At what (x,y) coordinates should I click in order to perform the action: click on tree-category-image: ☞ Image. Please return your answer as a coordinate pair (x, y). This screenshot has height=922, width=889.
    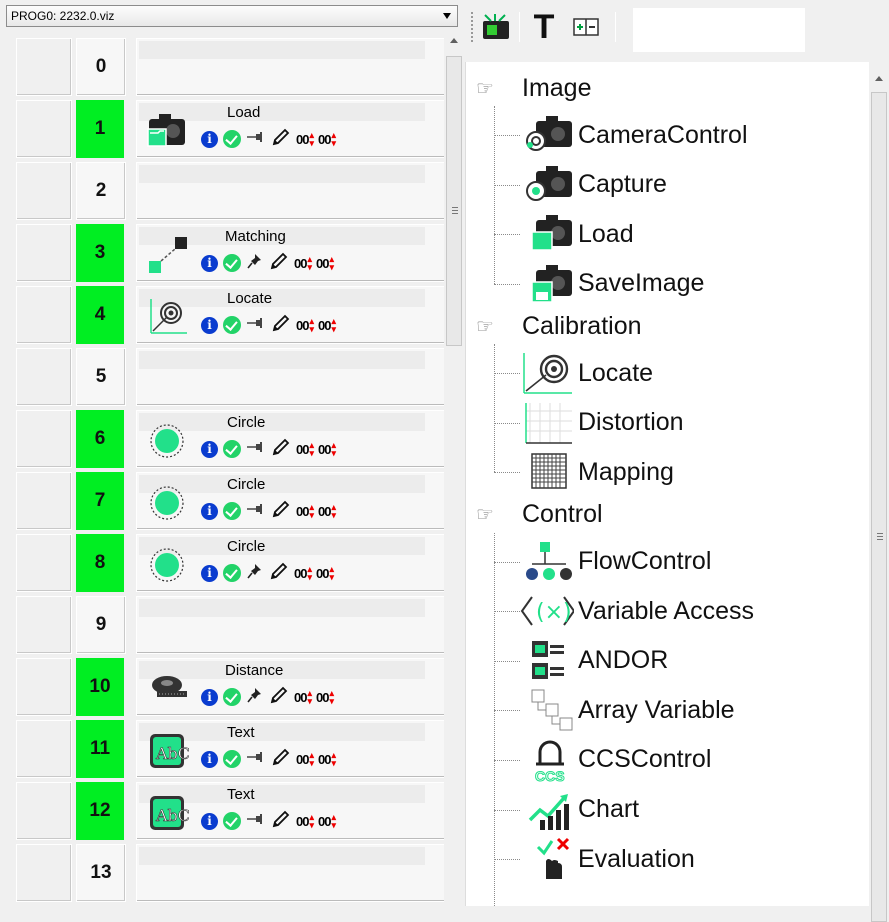
    Looking at the image, I should click on (531, 88).